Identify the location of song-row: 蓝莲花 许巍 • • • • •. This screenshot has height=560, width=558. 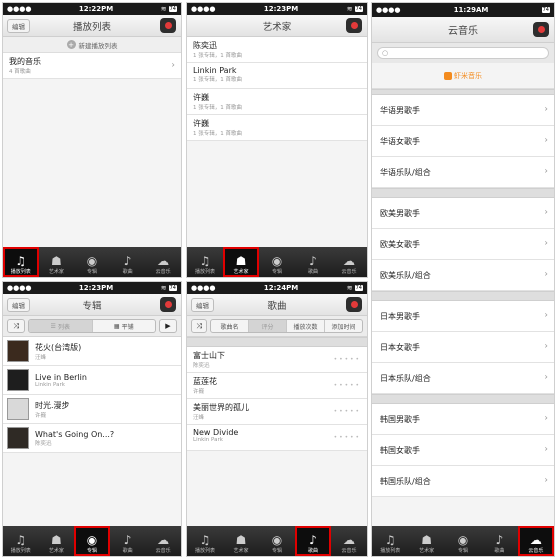
(277, 386).